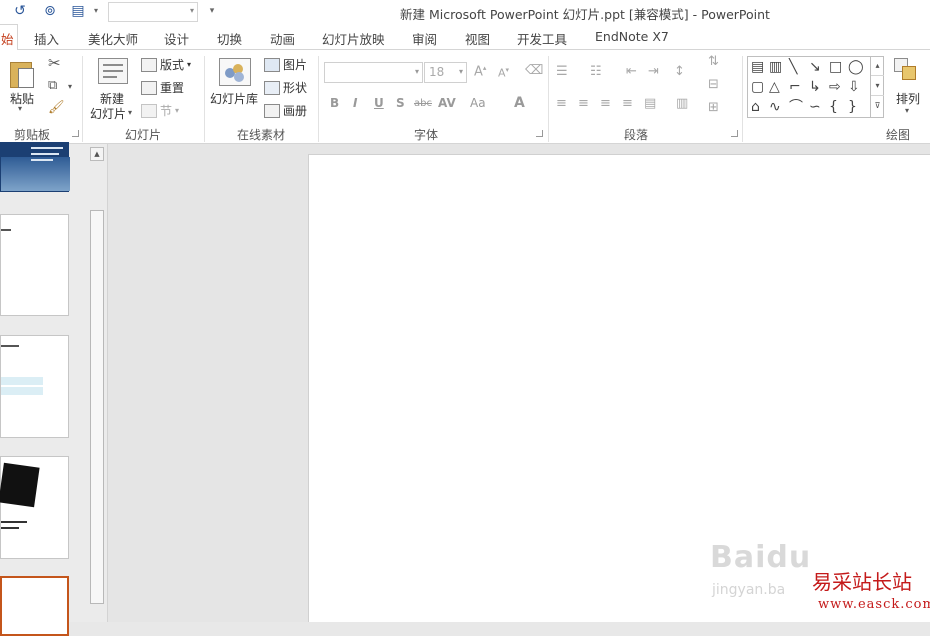 Image resolution: width=930 pixels, height=636 pixels. I want to click on increase-indent-icon: ⇥, so click(653, 71).